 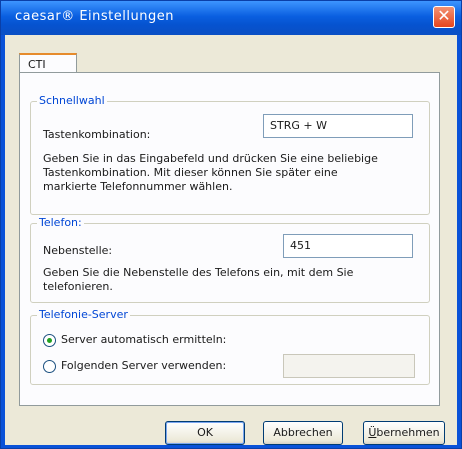 I want to click on group-schnellwahl-title: Schnellwahl, so click(x=72, y=100).